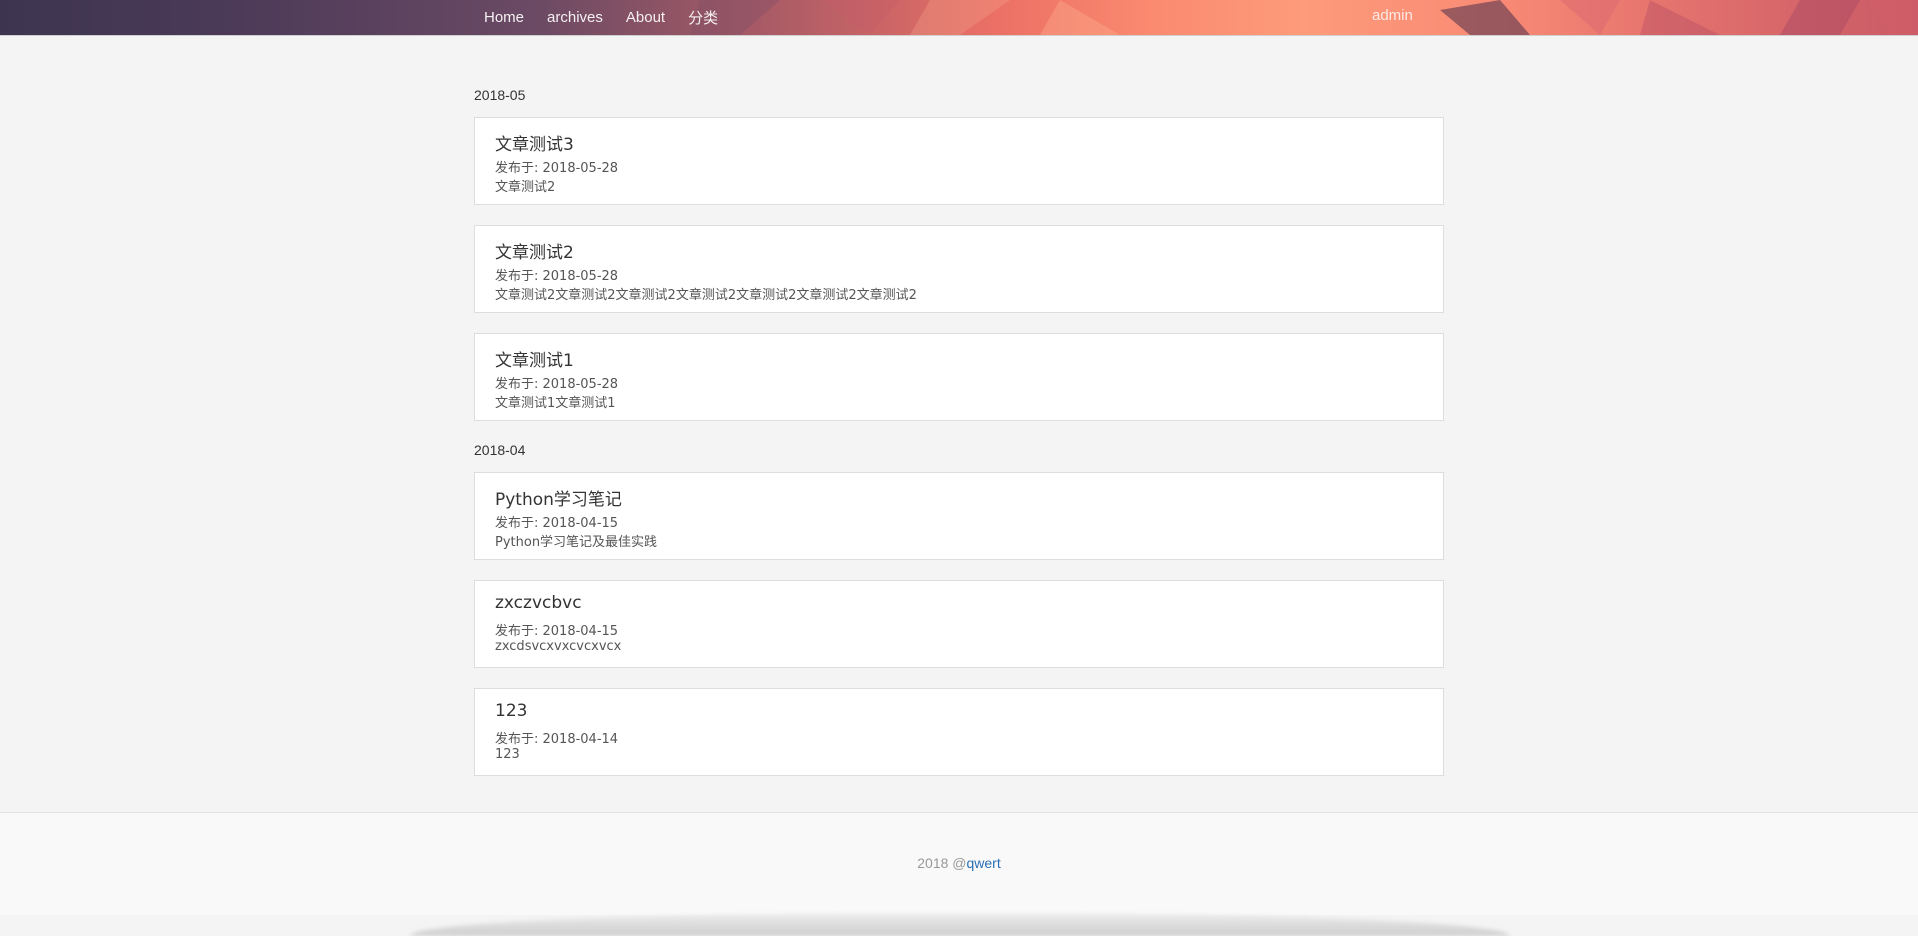  I want to click on post-excerpt: 123, so click(507, 754).